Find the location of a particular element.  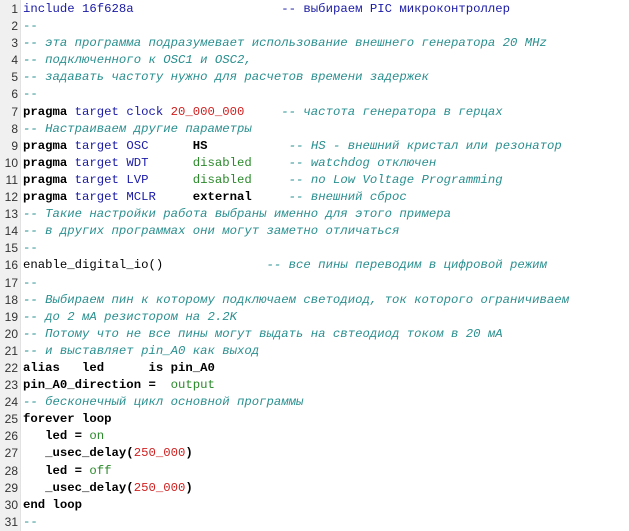

line-number: 6 is located at coordinates (14, 94).